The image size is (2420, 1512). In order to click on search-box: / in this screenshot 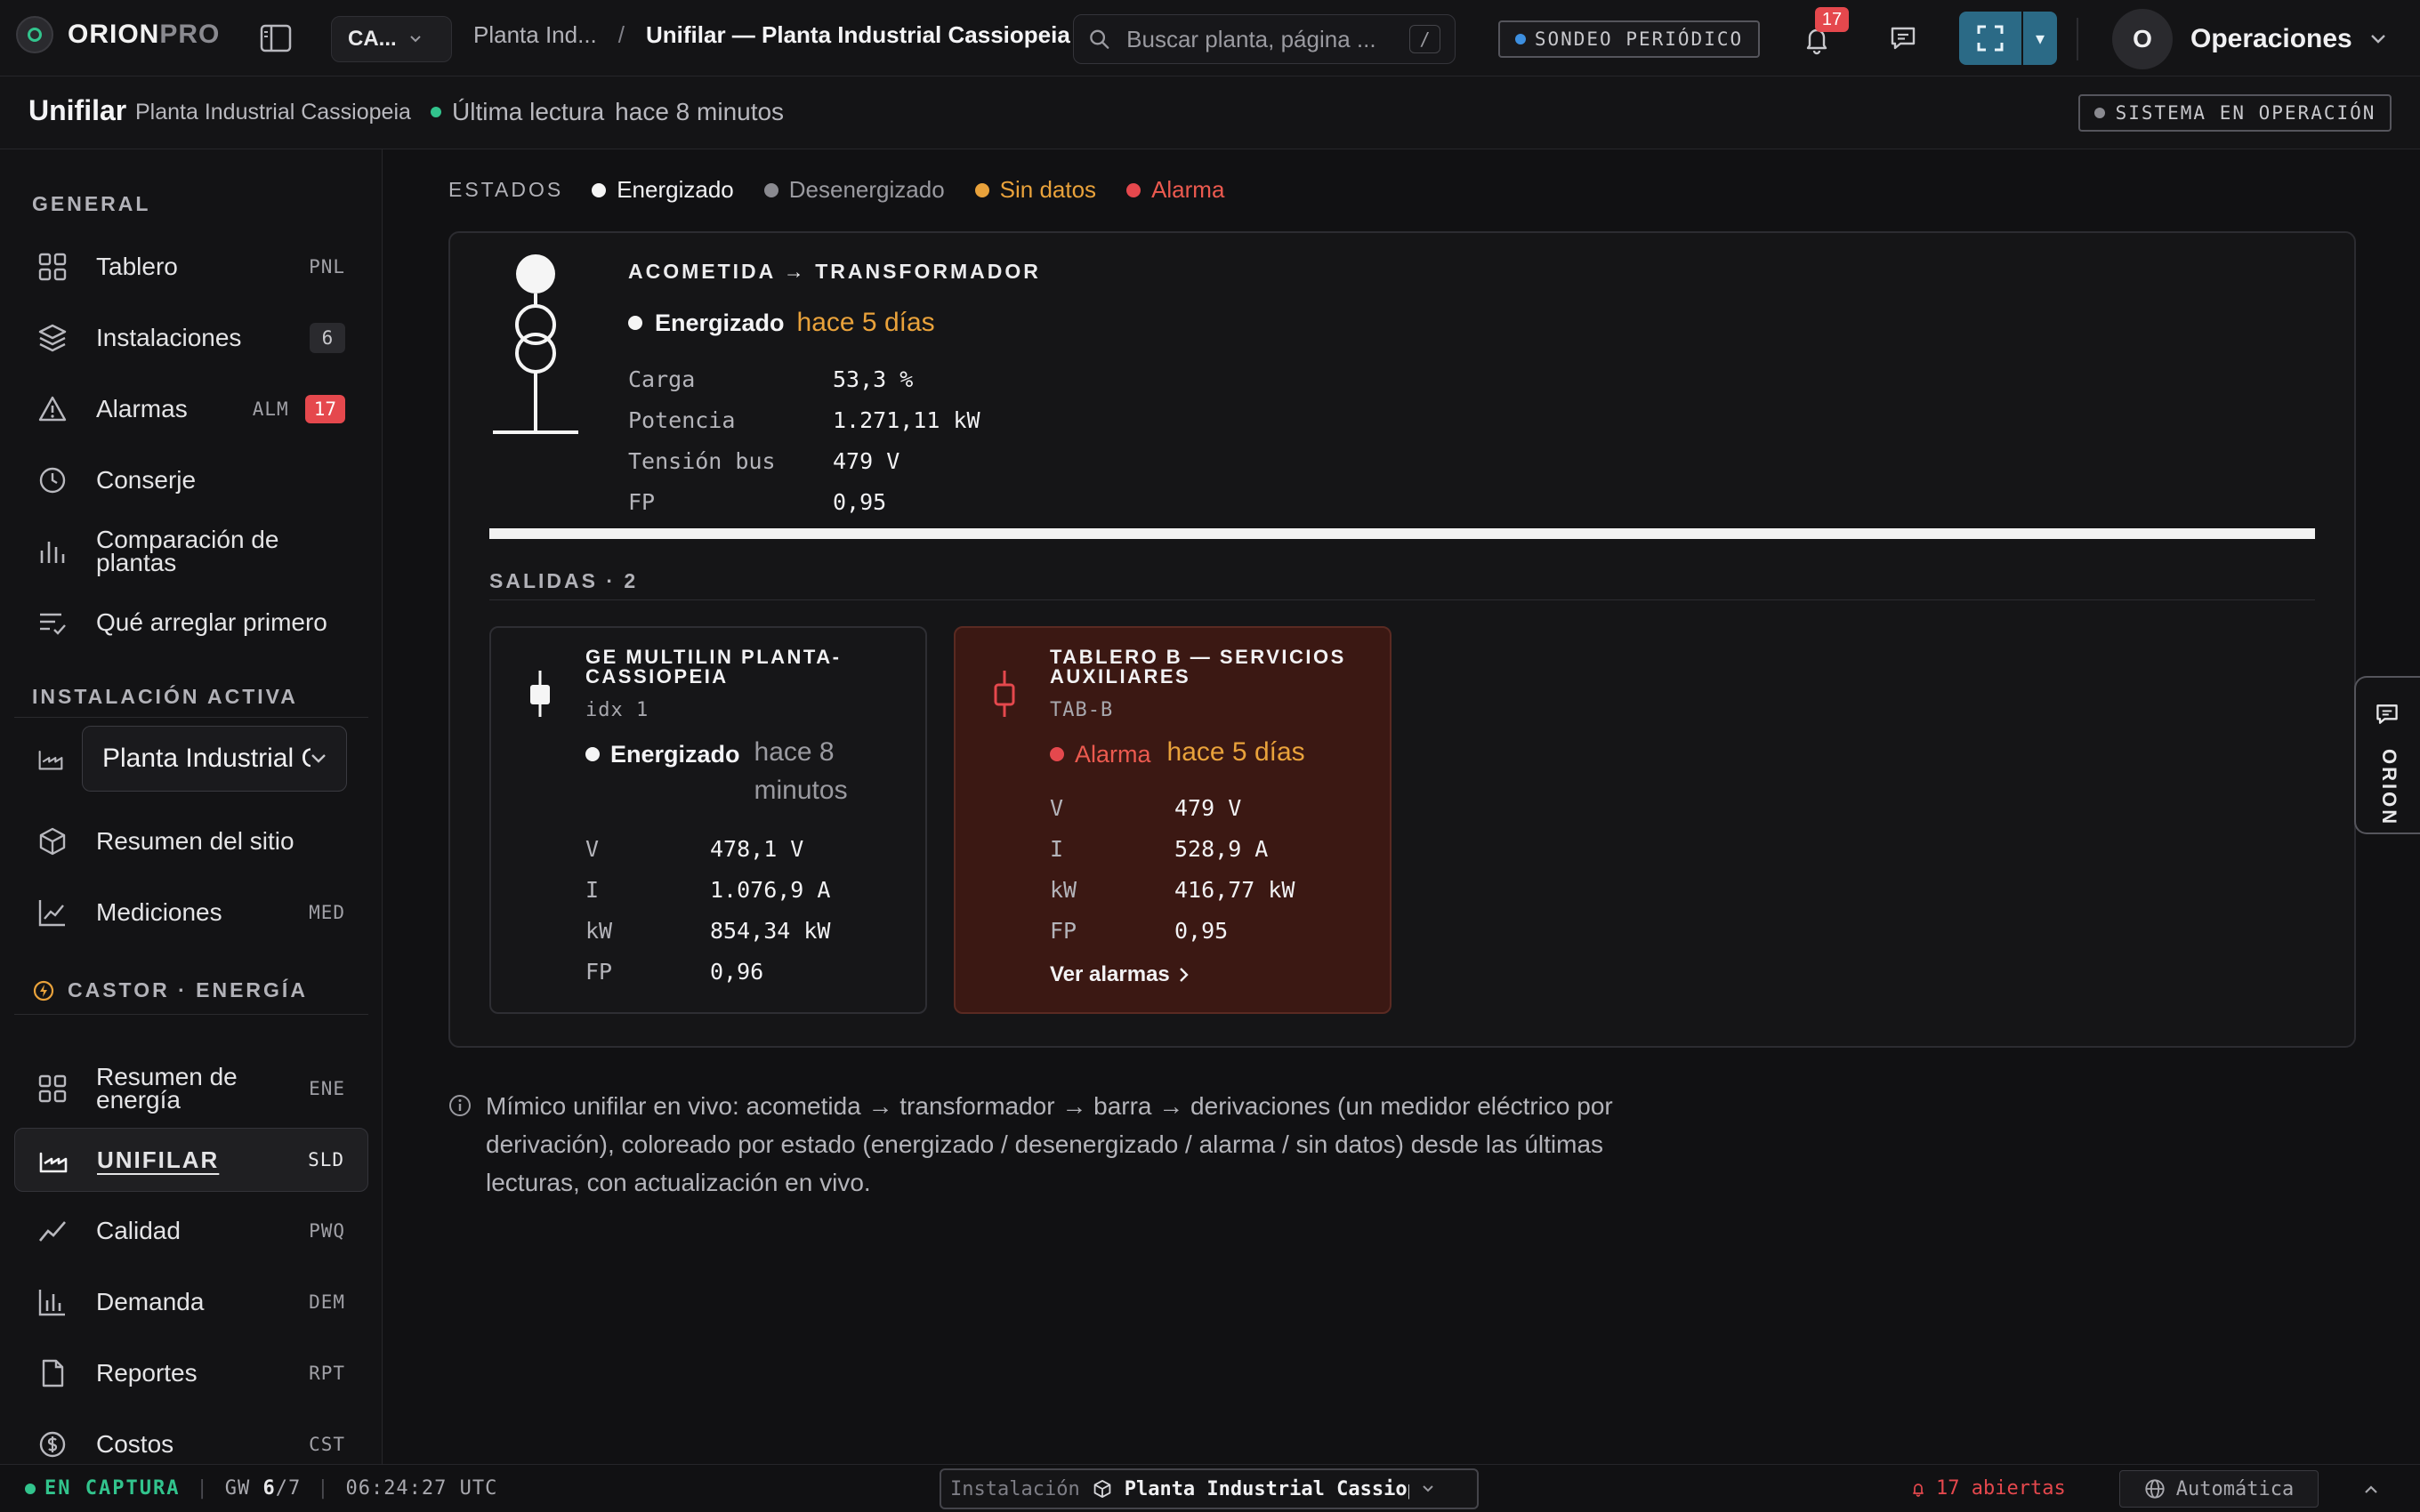, I will do `click(1264, 39)`.